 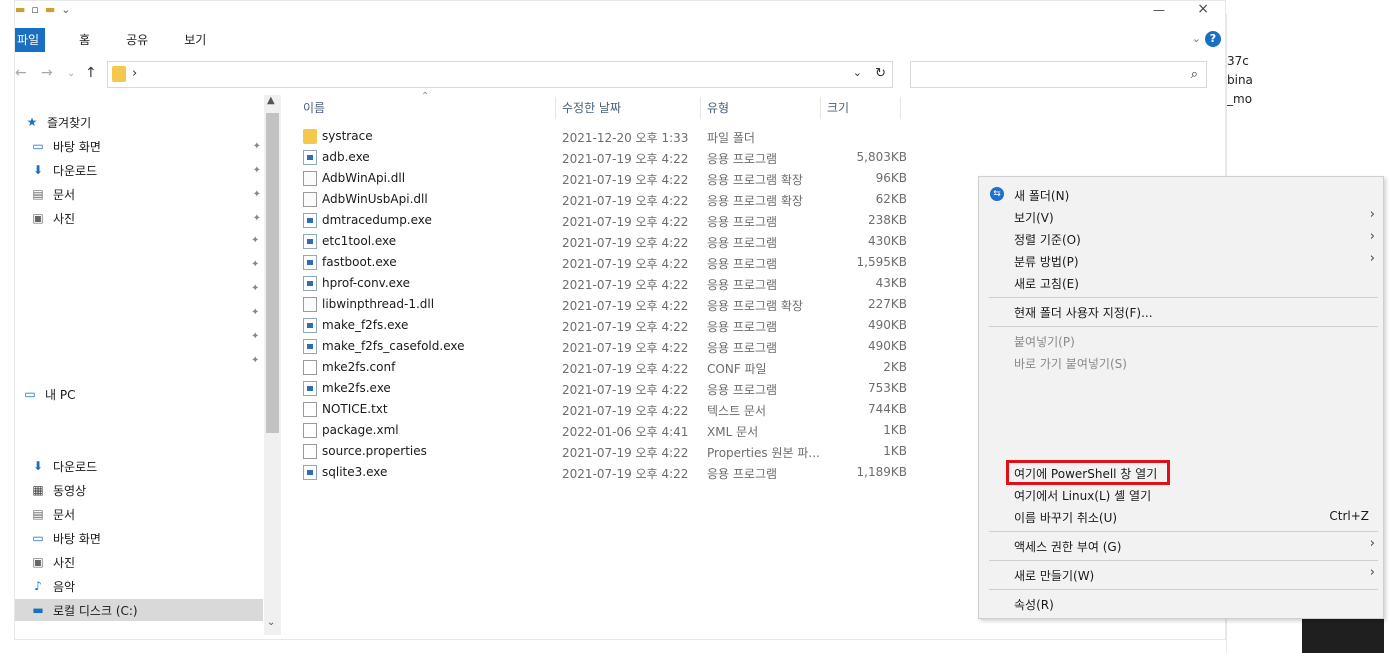 I want to click on help-icon: ?, so click(x=1213, y=39).